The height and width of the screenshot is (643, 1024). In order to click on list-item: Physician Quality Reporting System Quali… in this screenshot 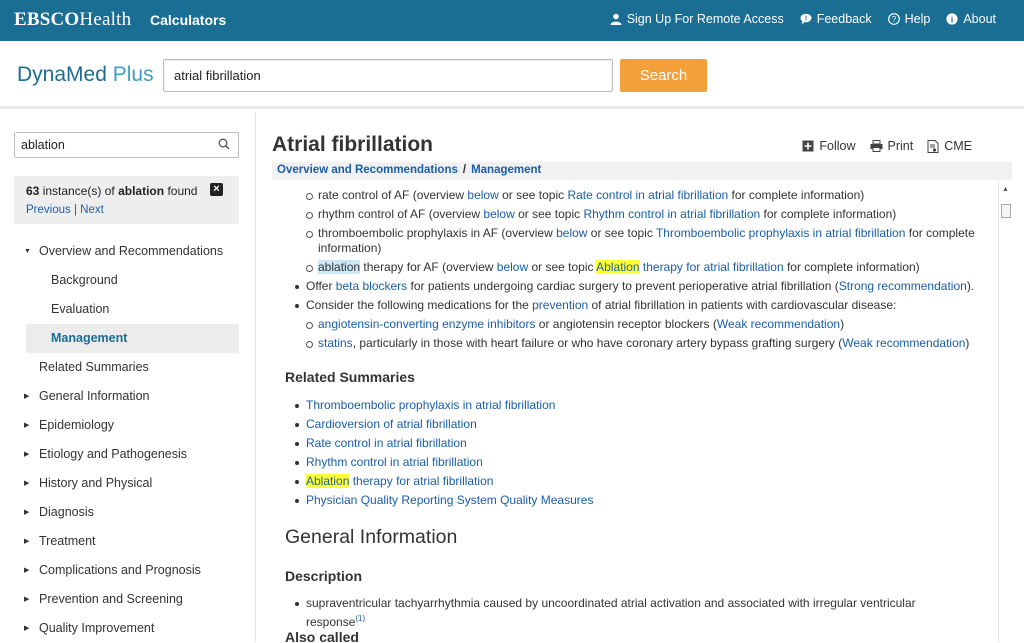, I will do `click(439, 500)`.